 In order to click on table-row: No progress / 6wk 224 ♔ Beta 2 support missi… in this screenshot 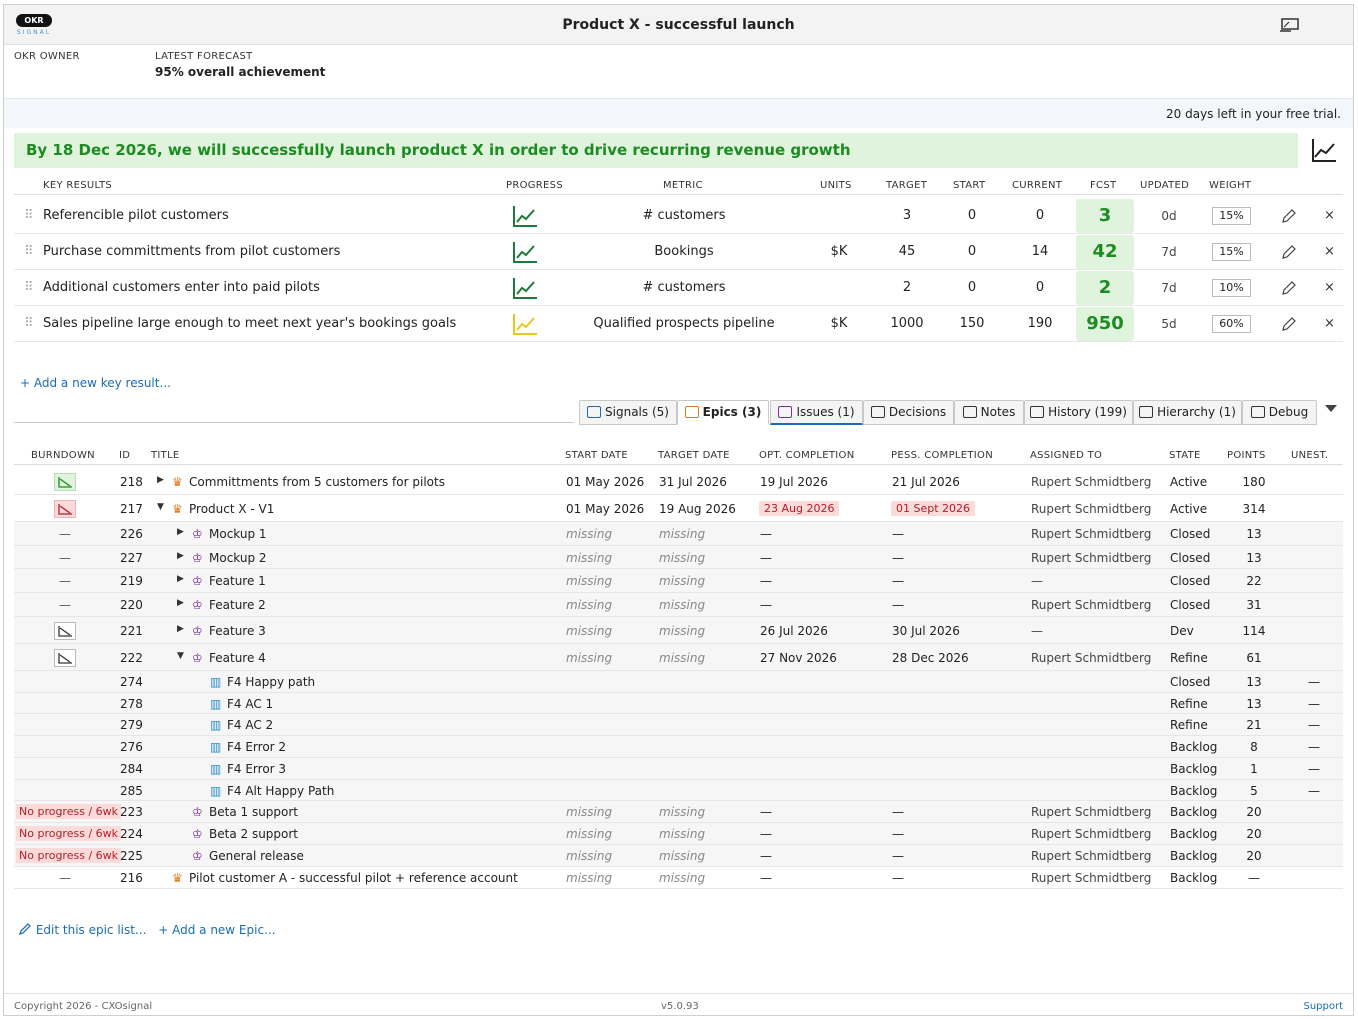, I will do `click(678, 834)`.